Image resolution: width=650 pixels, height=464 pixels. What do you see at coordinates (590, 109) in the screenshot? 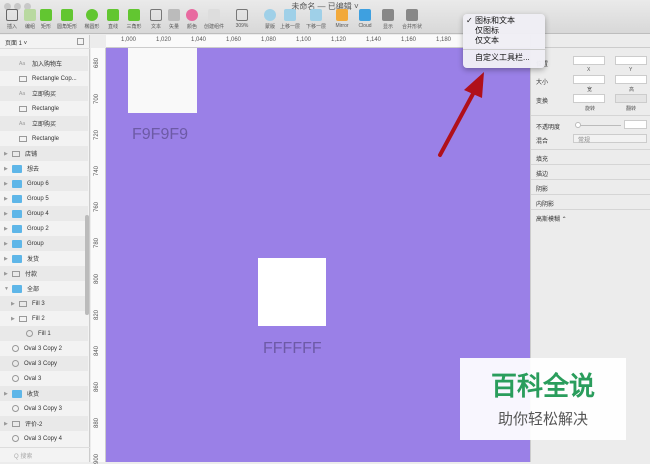
I see `rotate-label: 旋转` at bounding box center [590, 109].